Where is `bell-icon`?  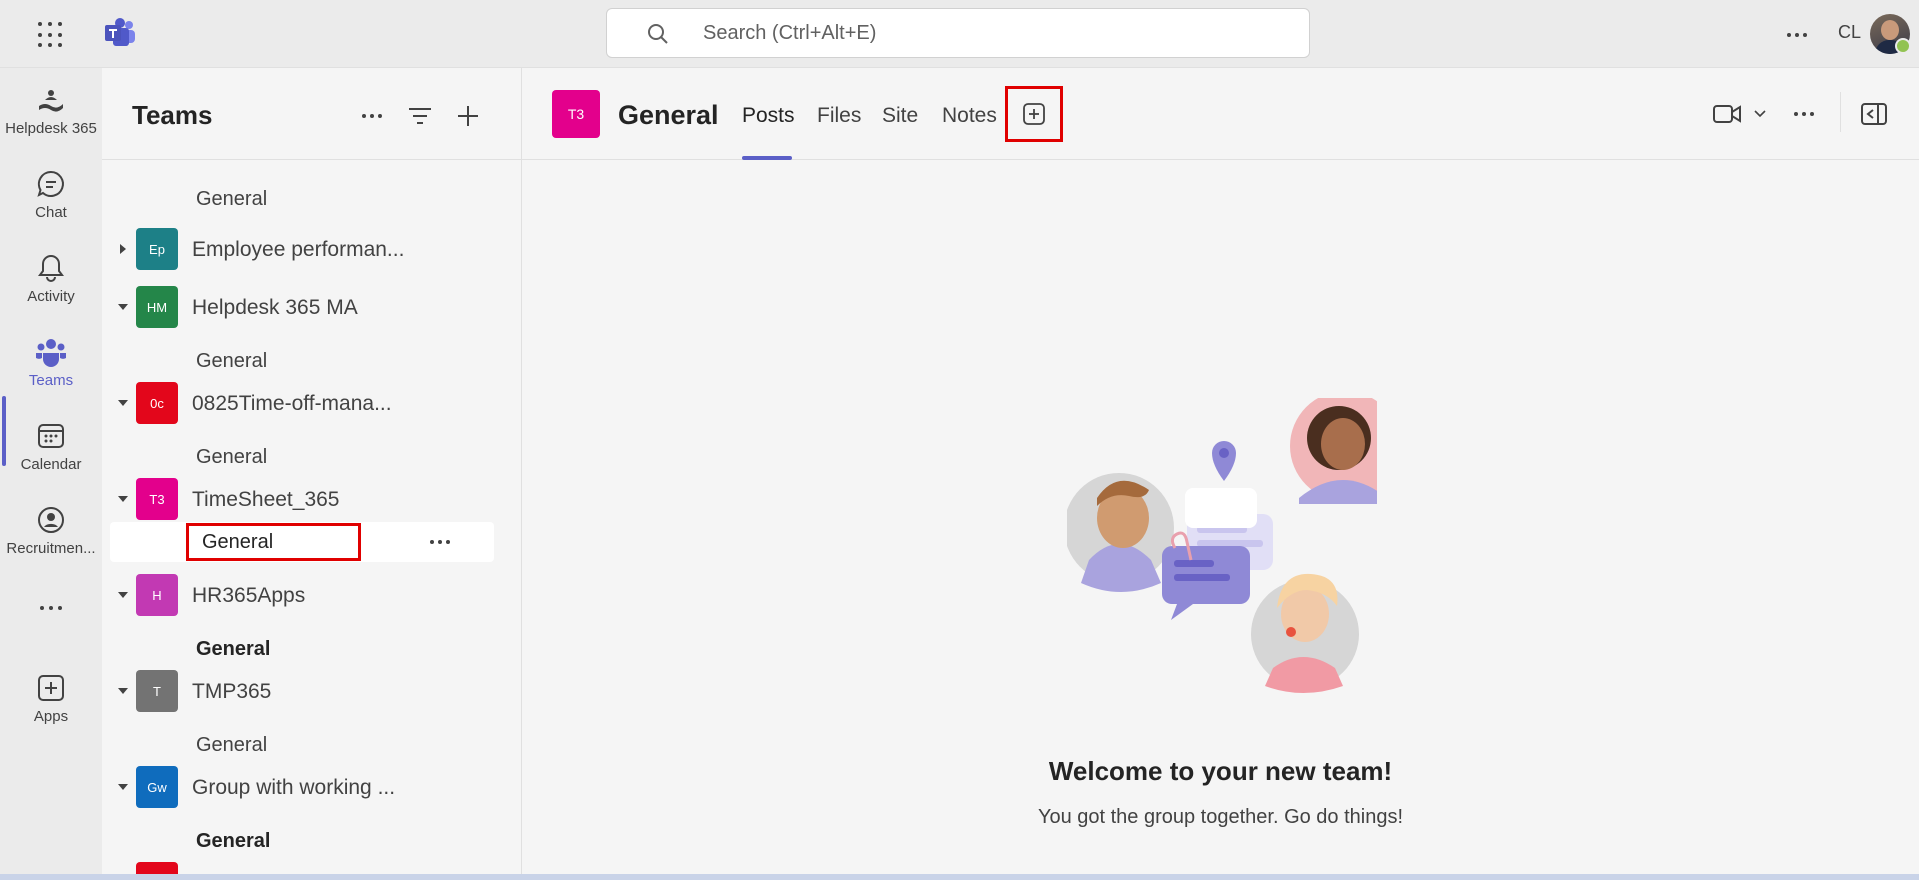 bell-icon is located at coordinates (51, 268).